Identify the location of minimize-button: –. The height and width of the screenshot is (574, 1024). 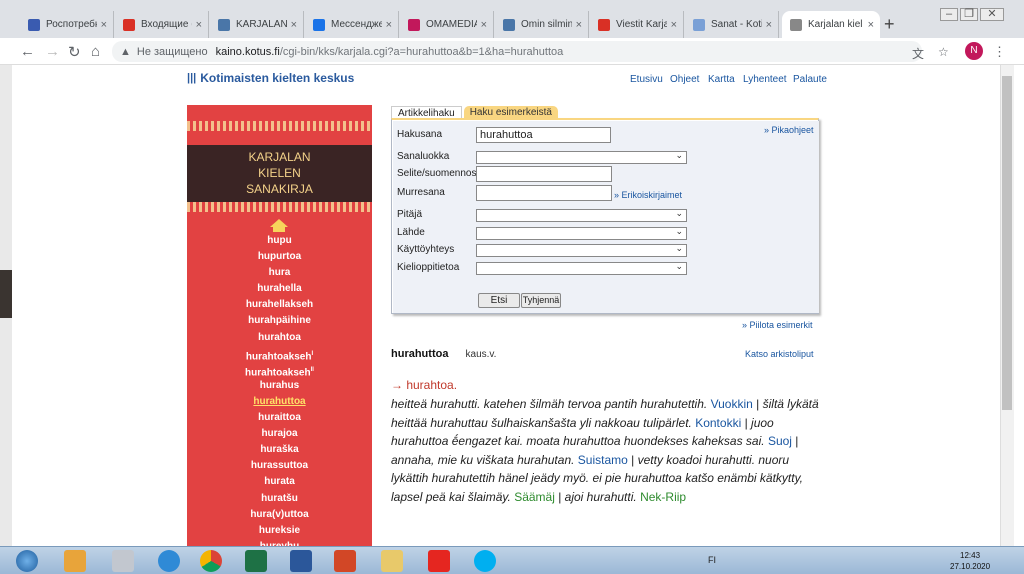
(949, 14).